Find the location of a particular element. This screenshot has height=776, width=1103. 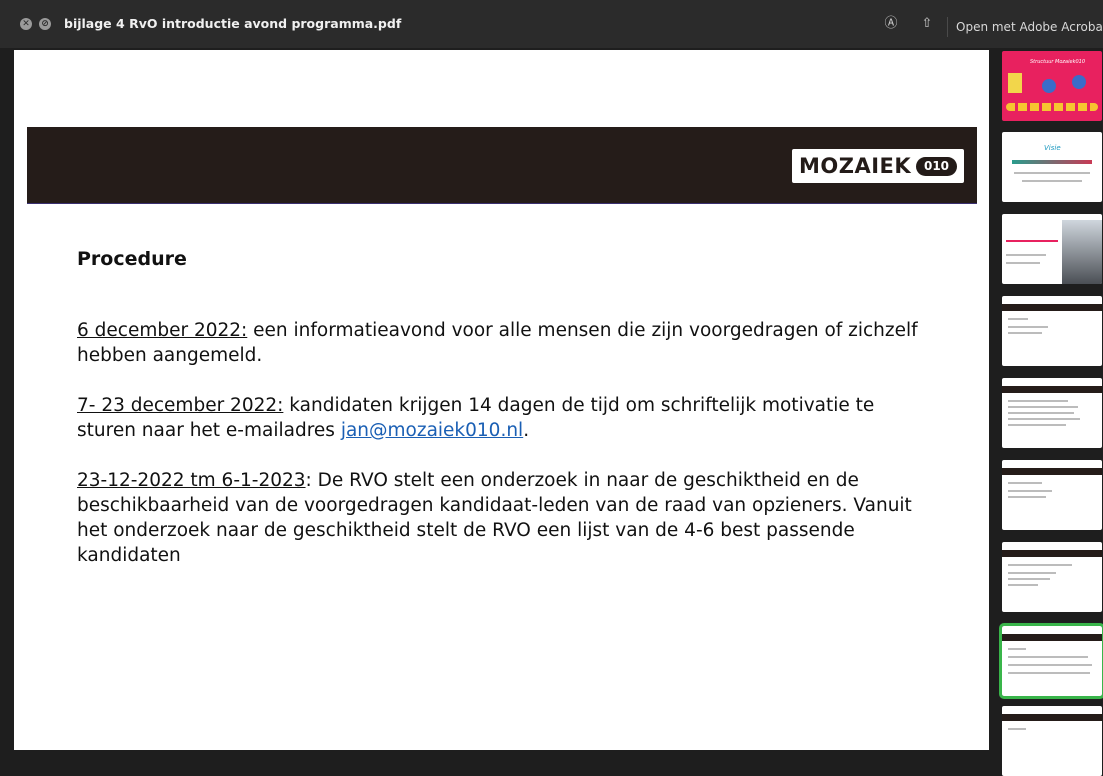

logo-text: MOZAIEK is located at coordinates (855, 166).